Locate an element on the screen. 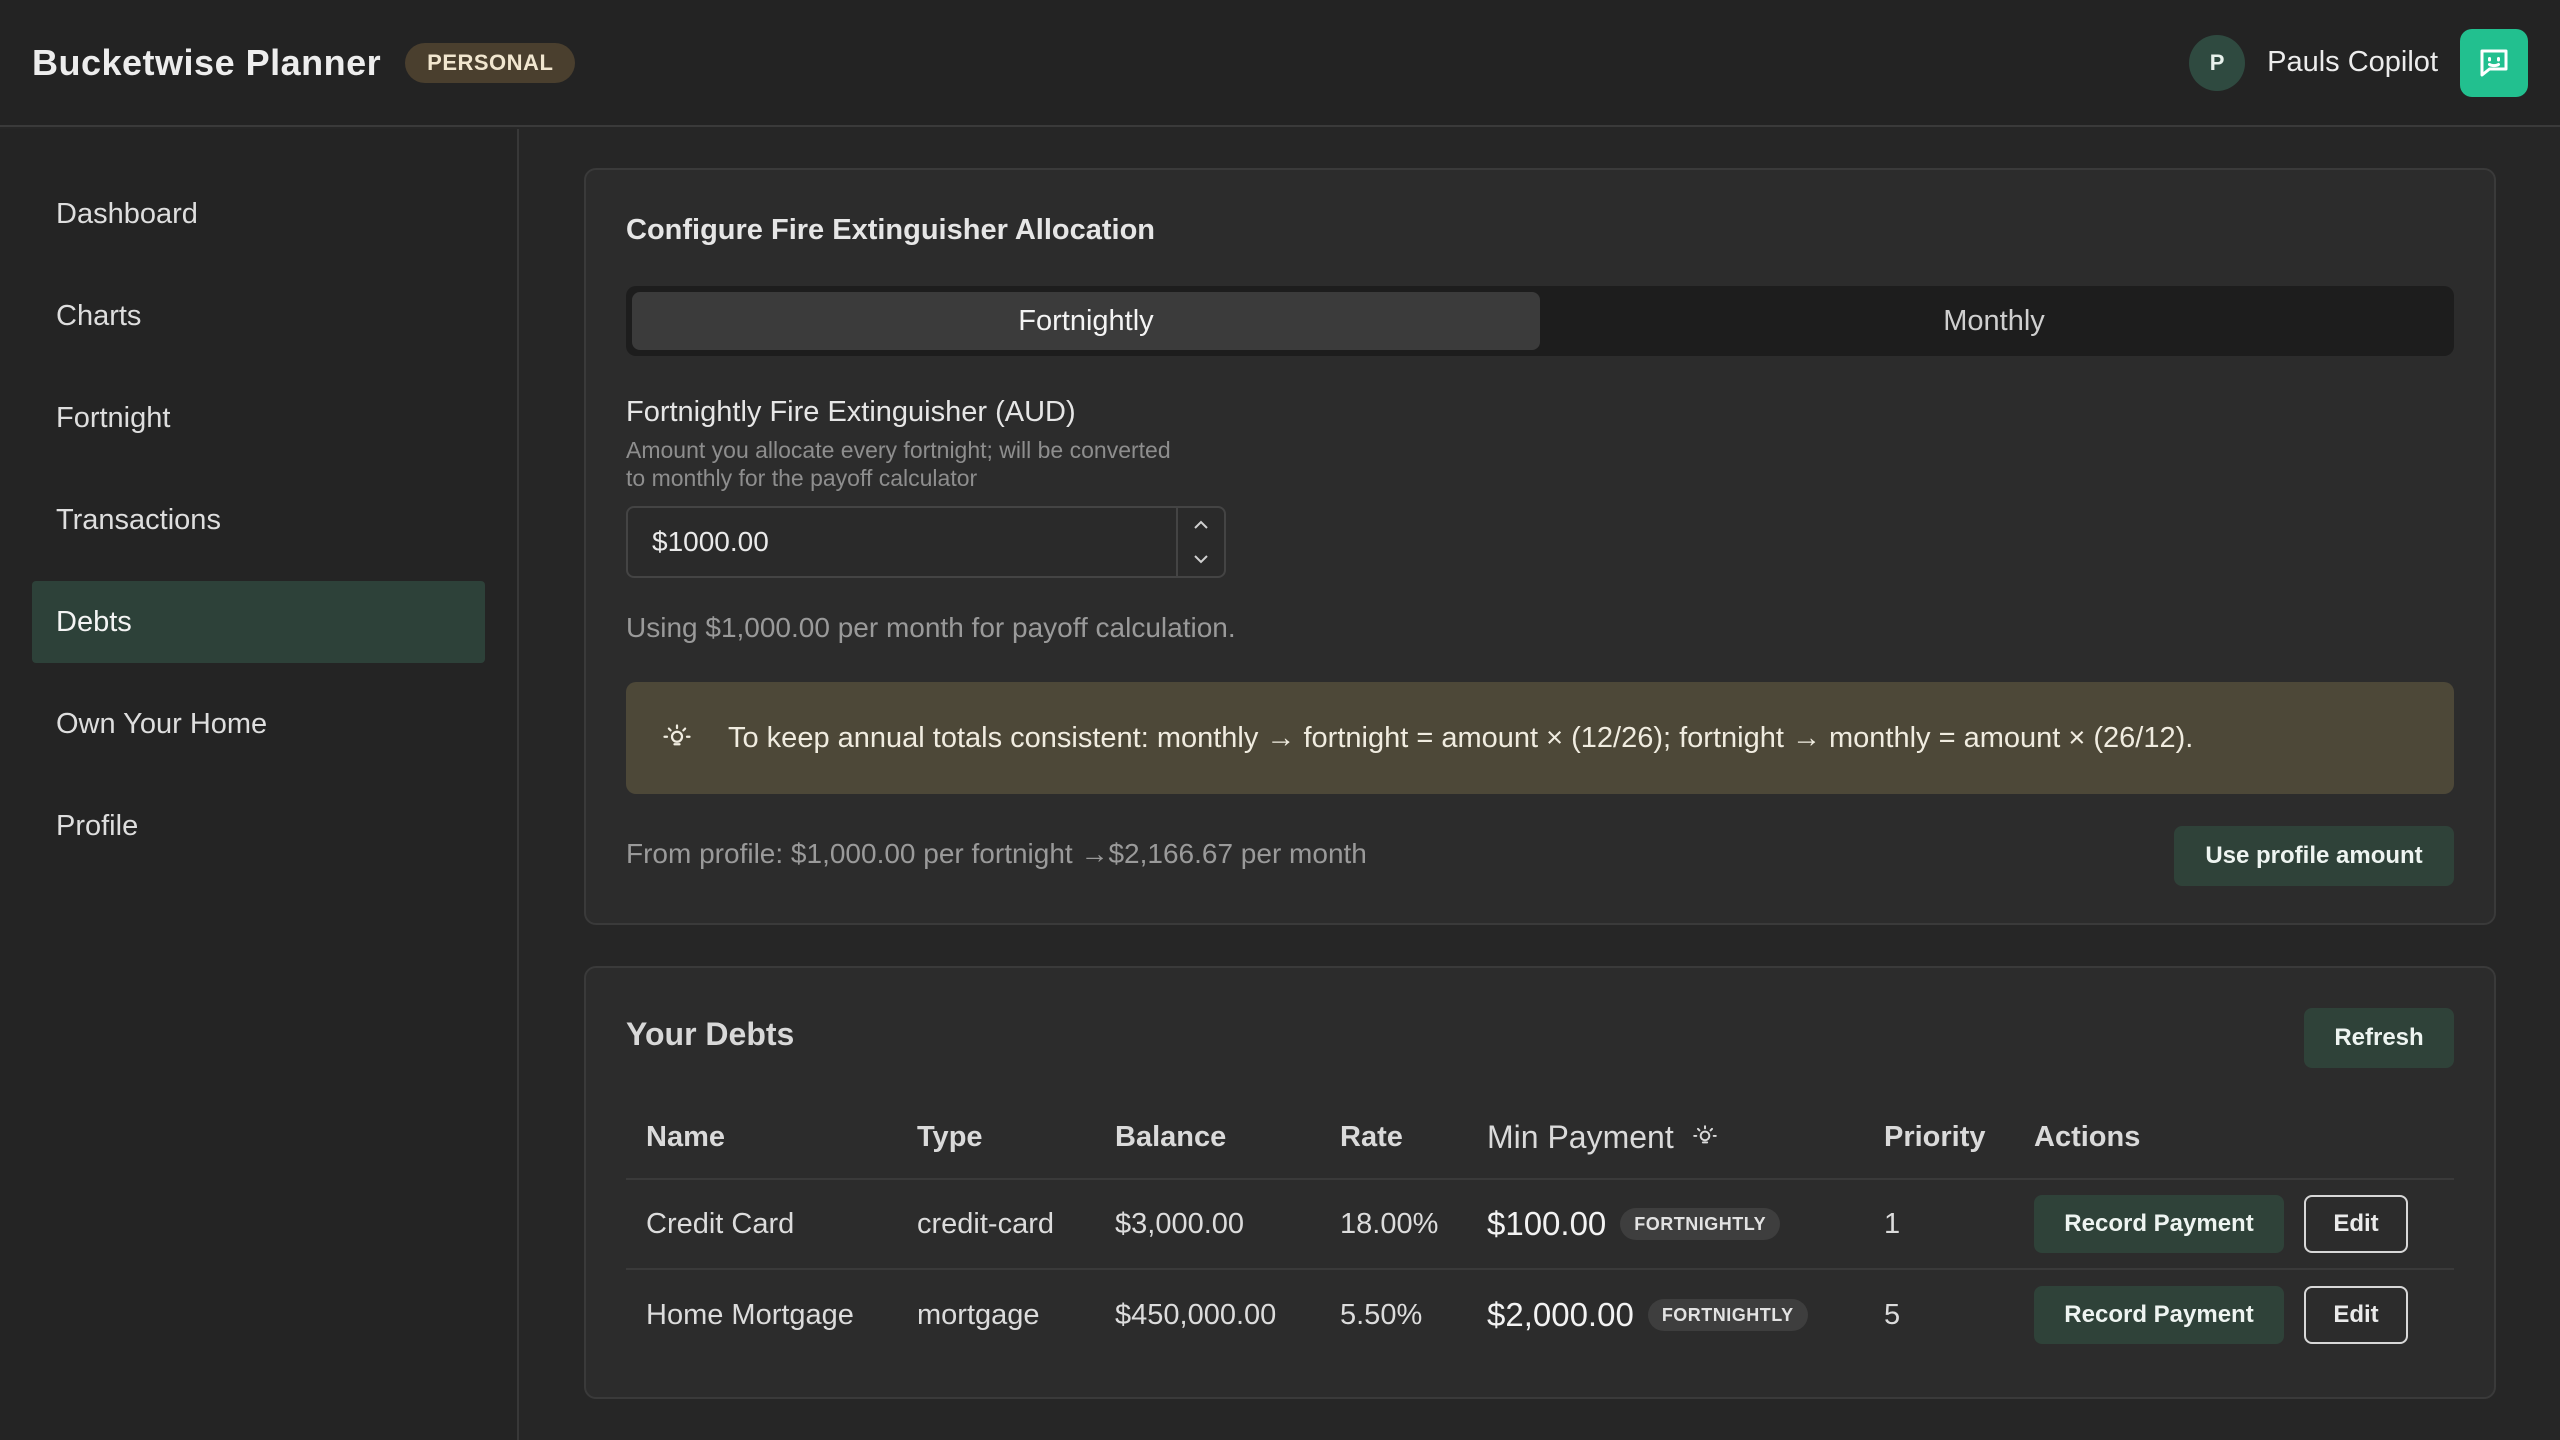 This screenshot has width=2560, height=1440. sidebar-item-own-your-home: Own Your Home is located at coordinates (258, 724).